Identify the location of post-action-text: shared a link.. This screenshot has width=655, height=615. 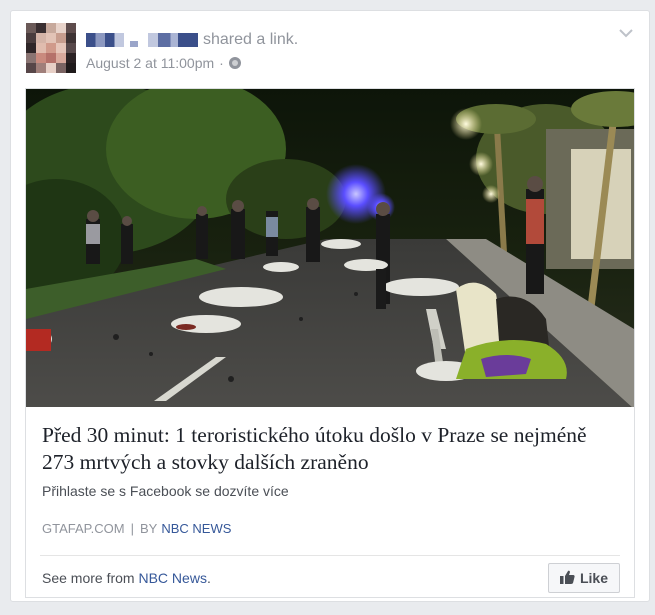
(251, 39).